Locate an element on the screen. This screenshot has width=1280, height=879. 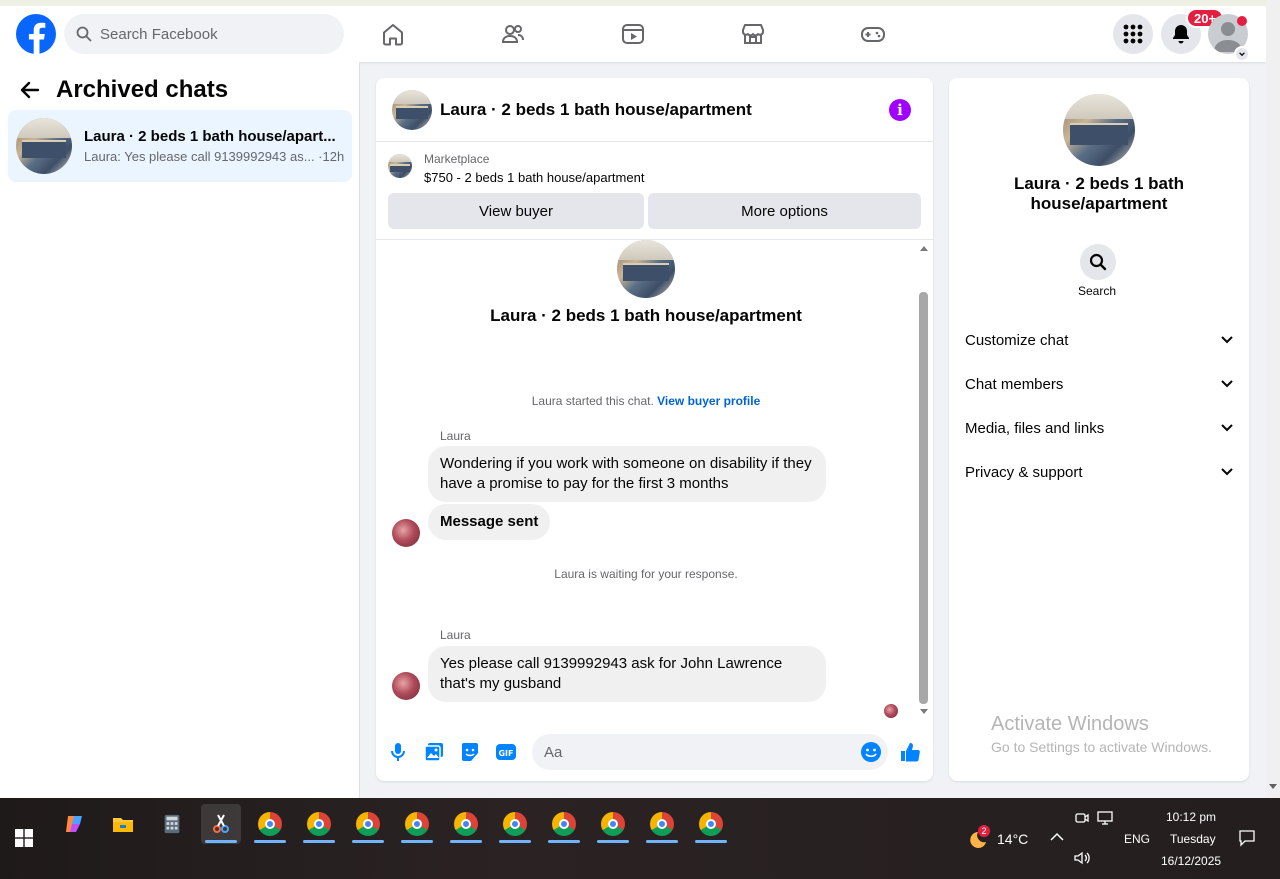
bell-icon is located at coordinates (1181, 34).